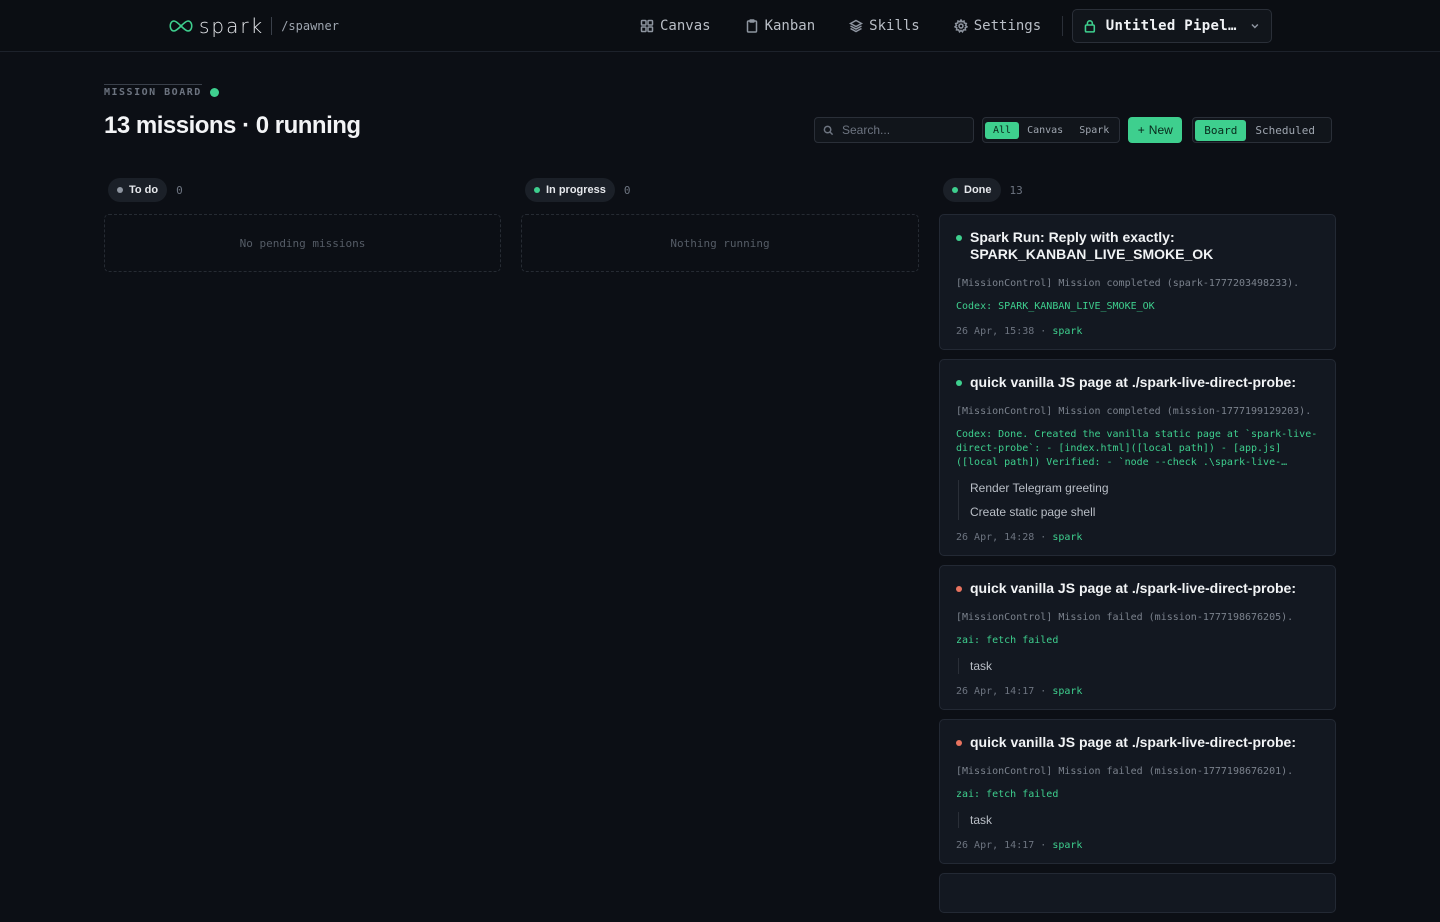  Describe the element at coordinates (685, 26) in the screenshot. I see `nav-canvas-label: Canvas` at that location.